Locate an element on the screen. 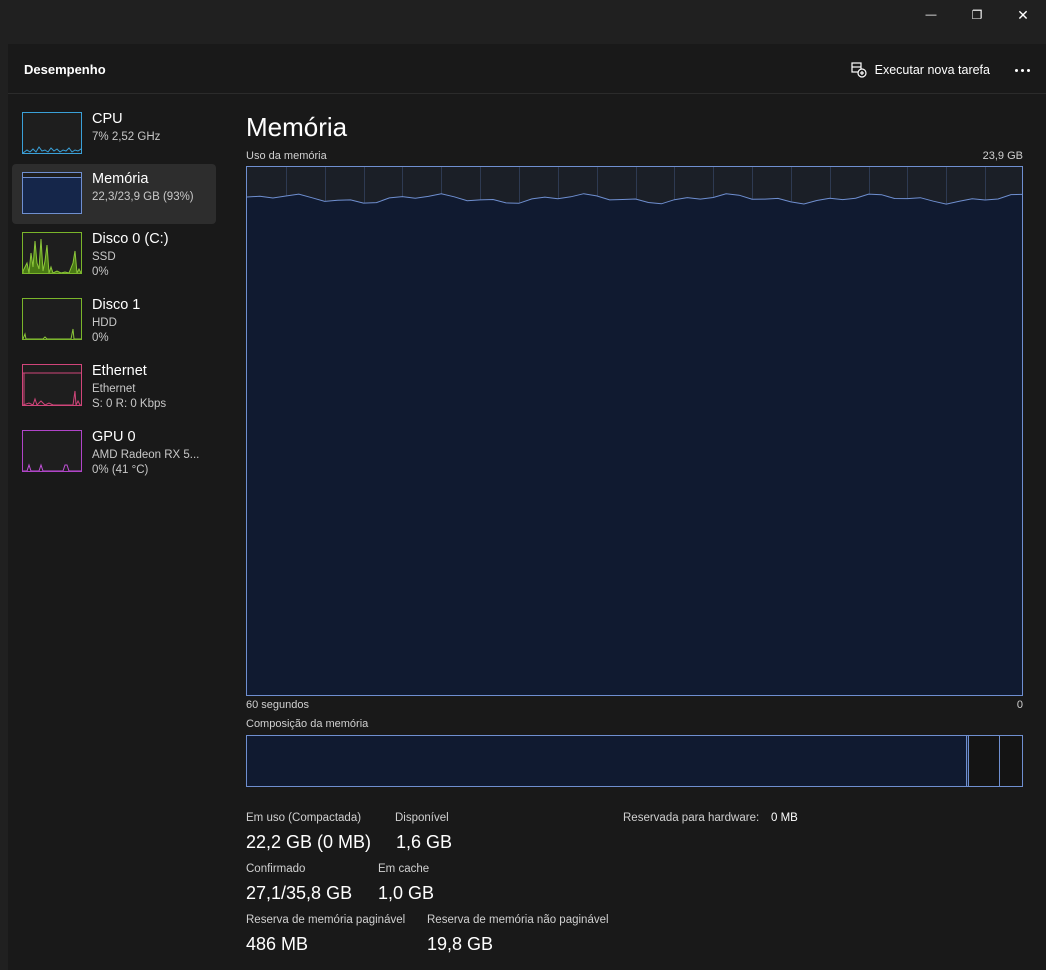 This screenshot has height=970, width=1046. run-new-task-label: Executar nova tarefa is located at coordinates (932, 70).